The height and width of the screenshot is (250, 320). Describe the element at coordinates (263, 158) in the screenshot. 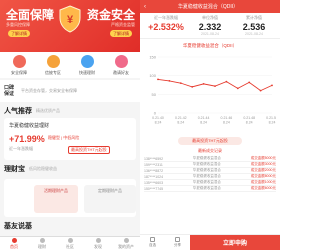

I see `record-amount: 成交金额5000元` at that location.